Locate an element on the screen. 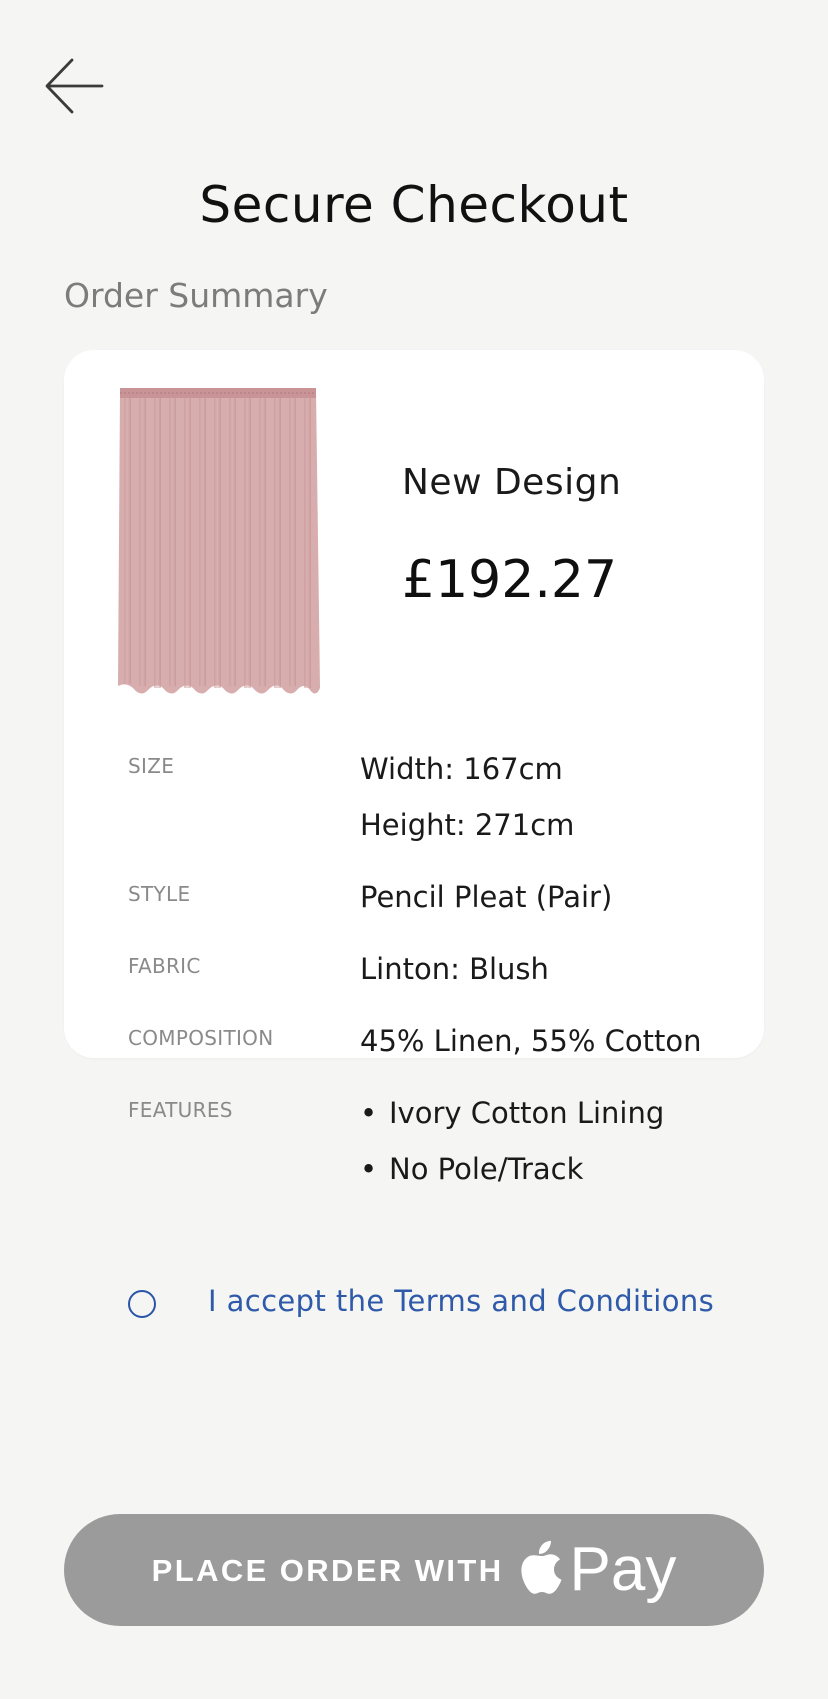  back-button is located at coordinates (76, 86).